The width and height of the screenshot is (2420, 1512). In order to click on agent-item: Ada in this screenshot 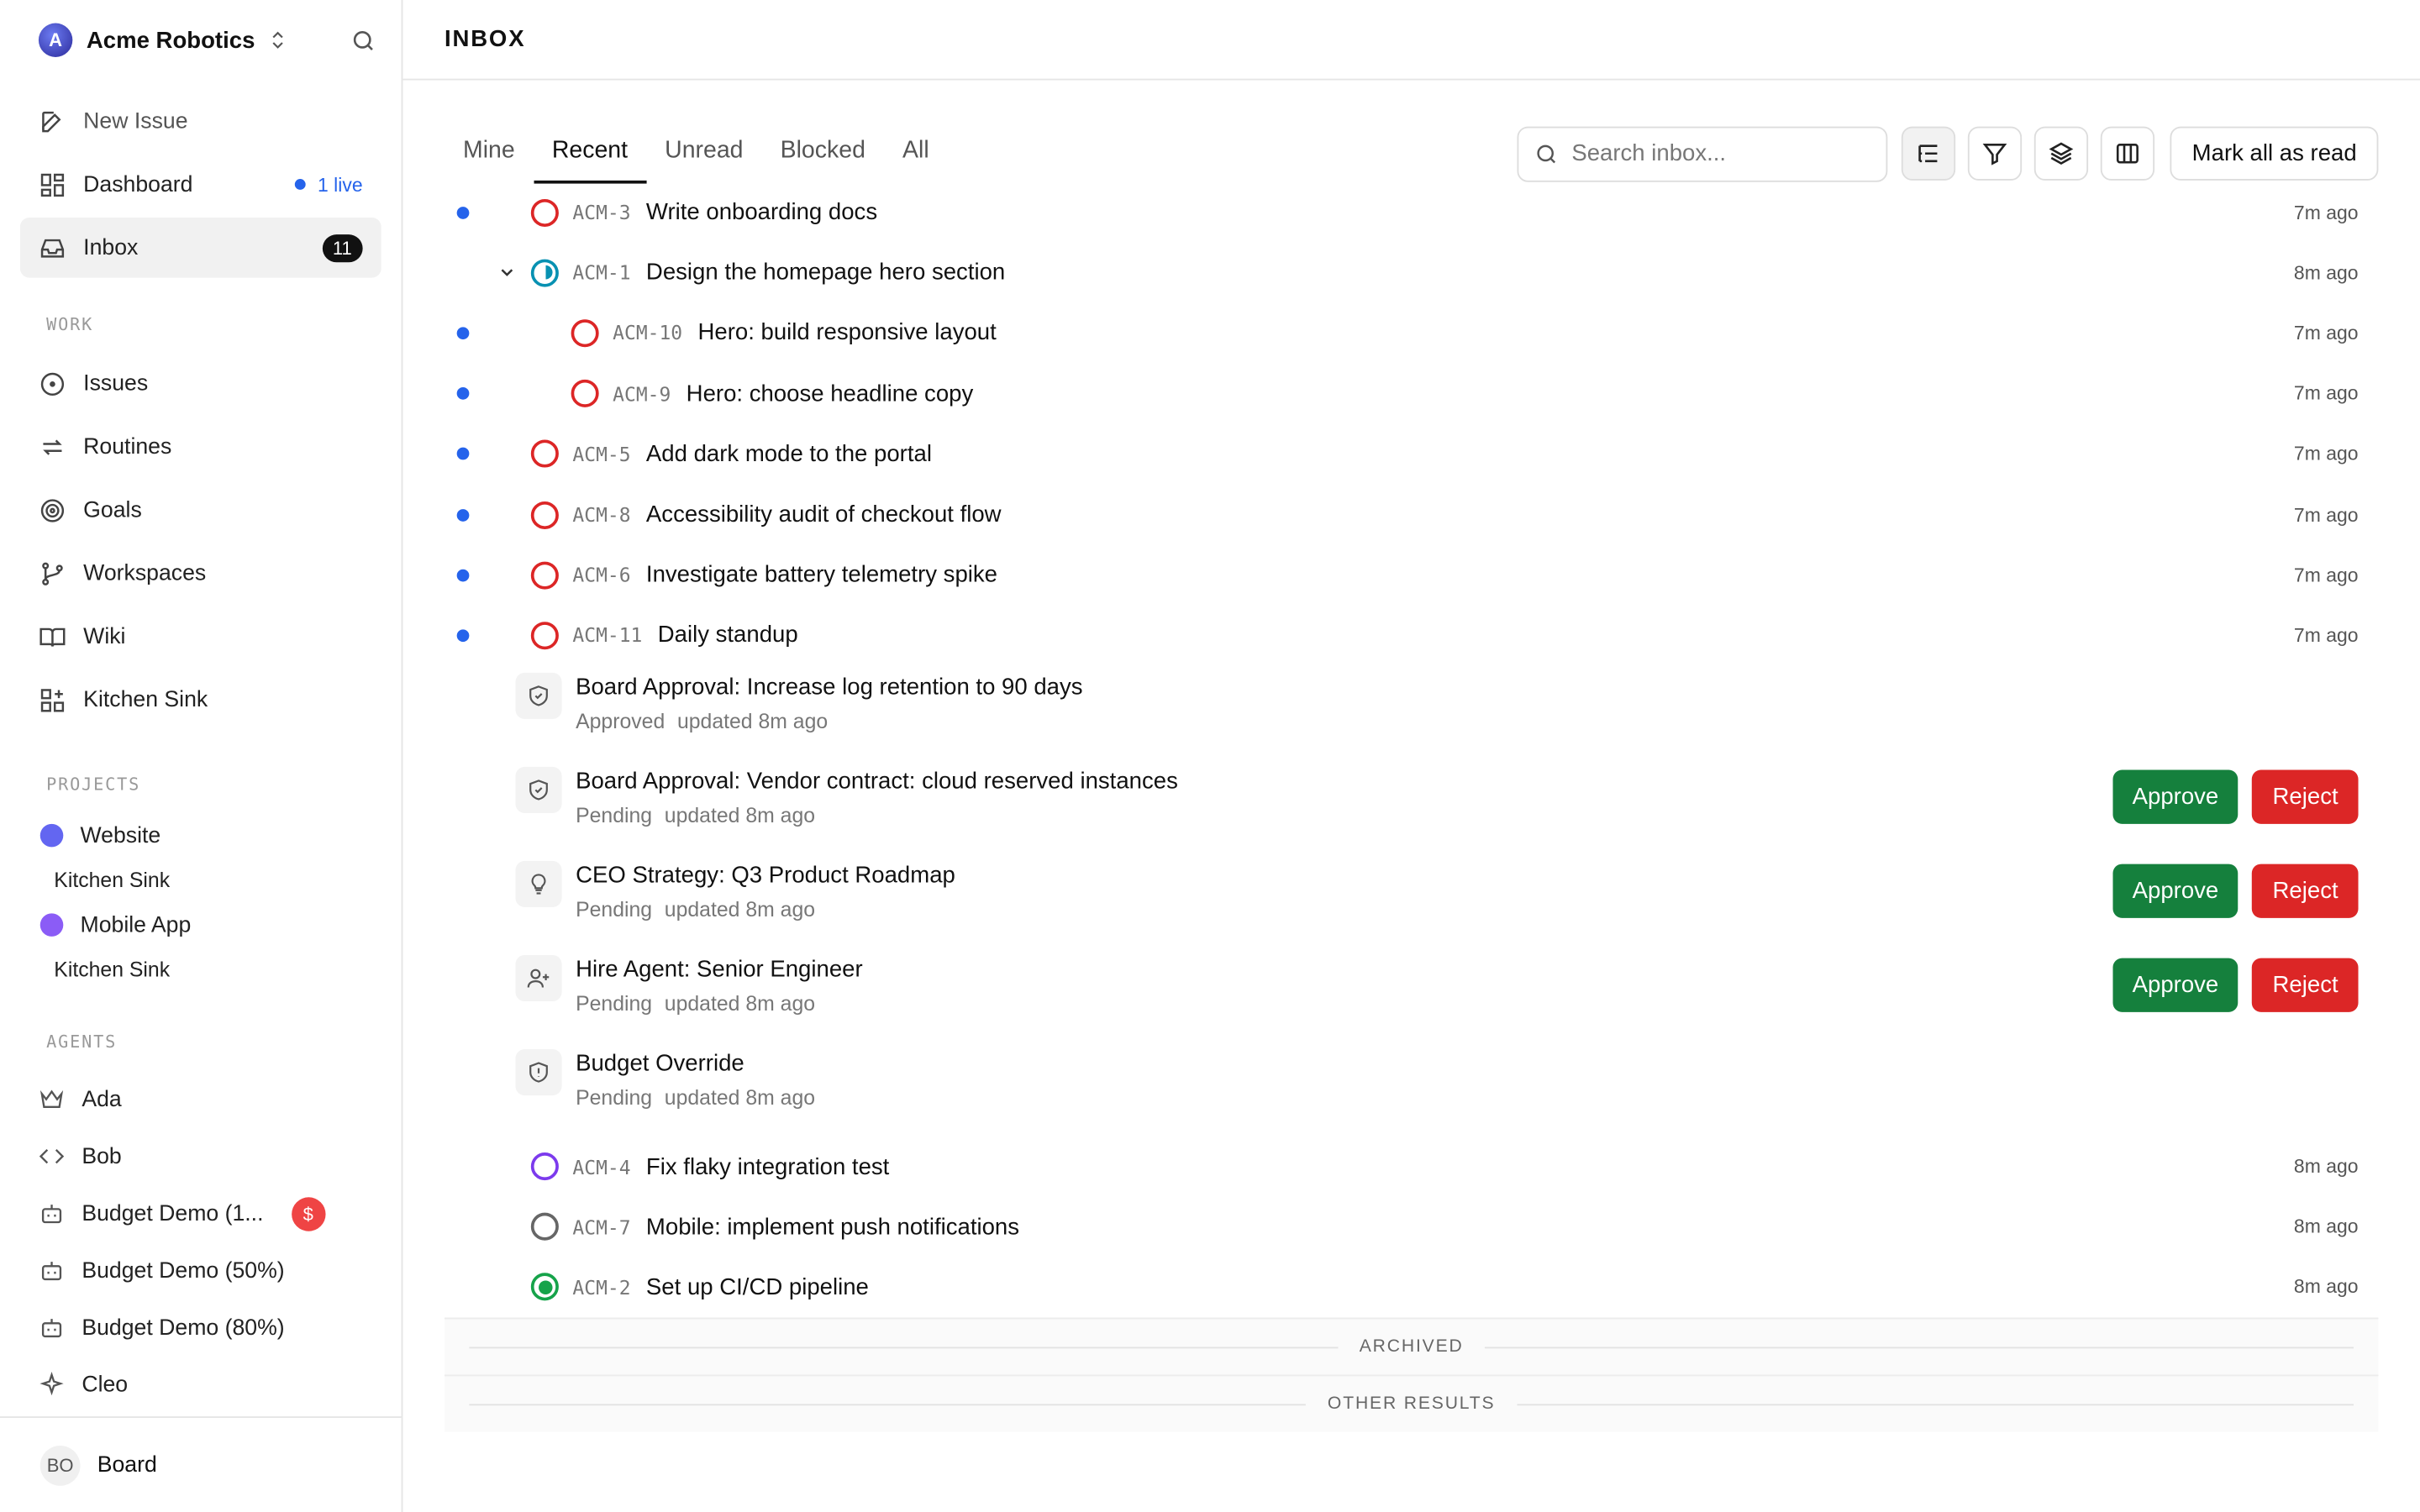, I will do `click(201, 1099)`.